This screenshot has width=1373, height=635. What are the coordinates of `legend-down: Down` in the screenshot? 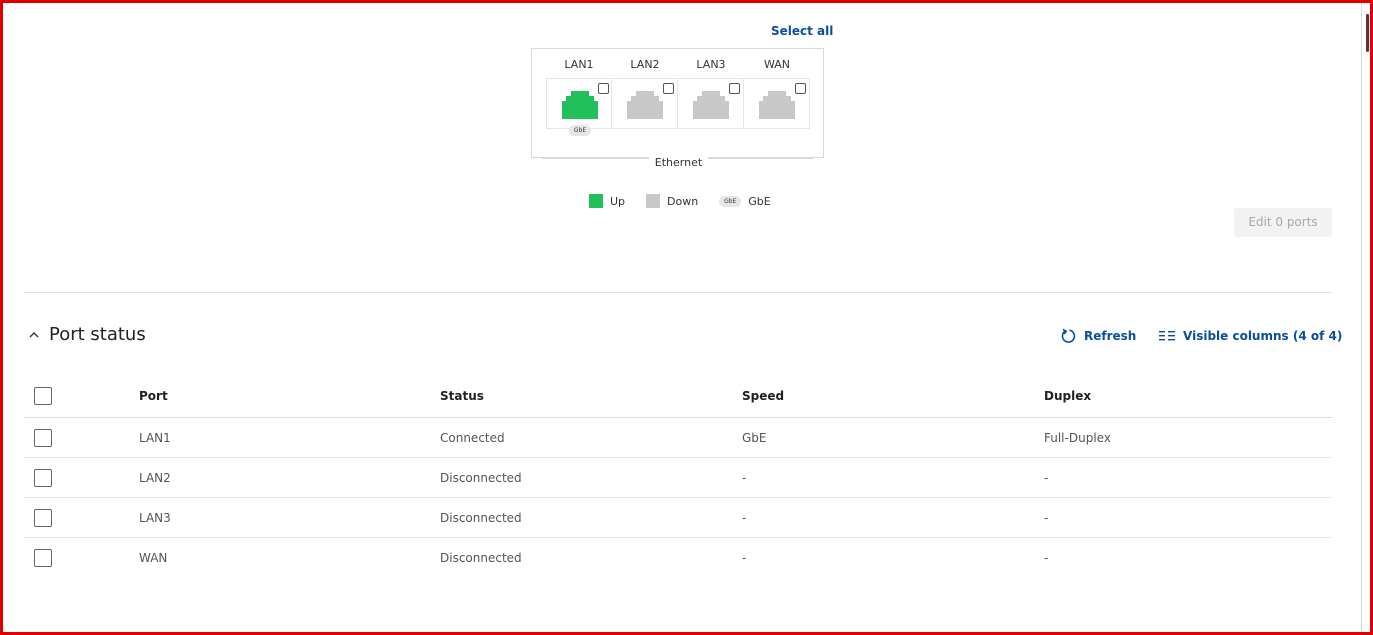 It's located at (672, 201).